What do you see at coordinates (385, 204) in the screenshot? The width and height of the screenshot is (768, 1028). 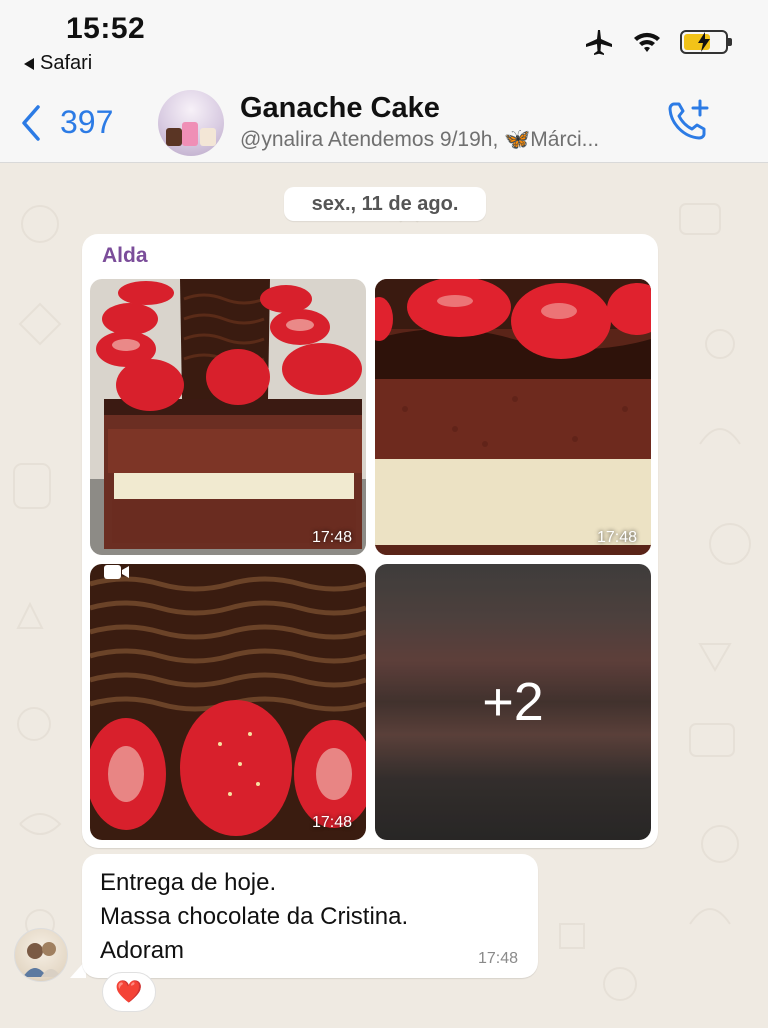 I see `date-separator: sex., 11 de ago.` at bounding box center [385, 204].